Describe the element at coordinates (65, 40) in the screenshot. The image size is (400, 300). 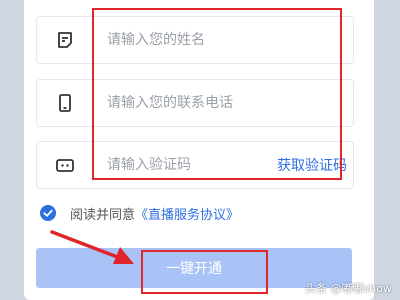
I see `name-card-icon` at that location.